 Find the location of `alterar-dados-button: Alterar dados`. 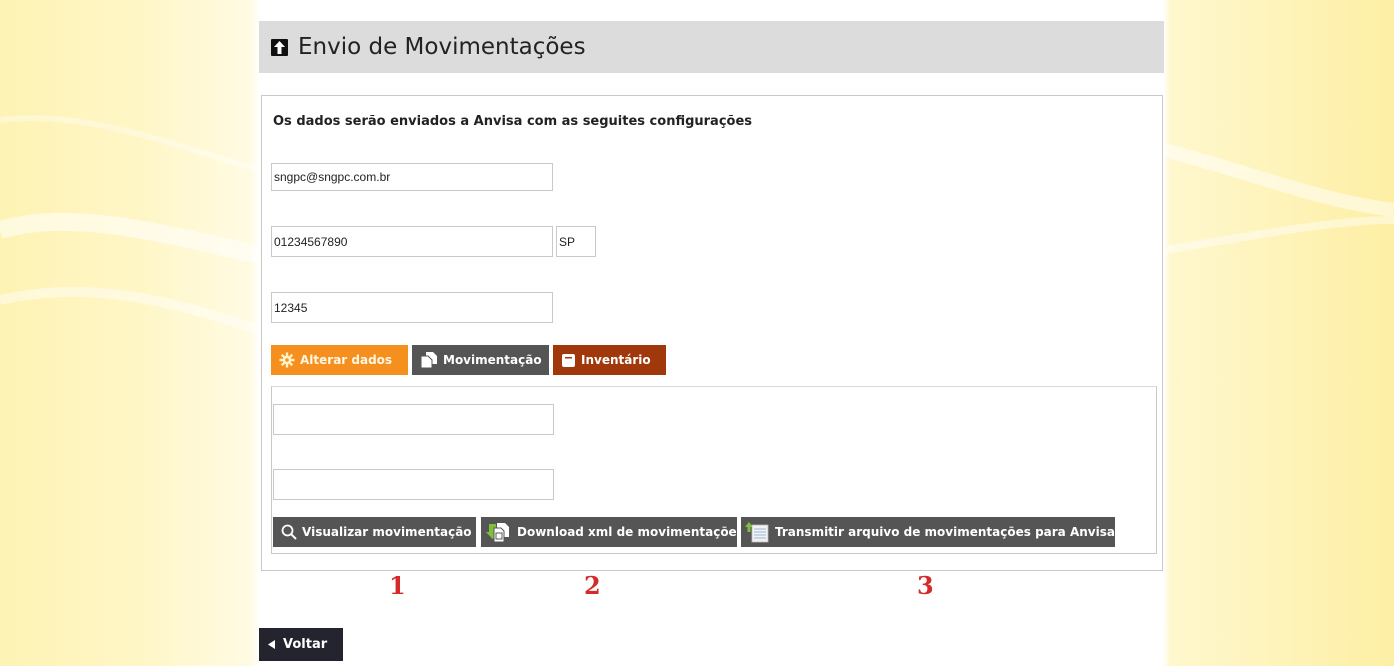

alterar-dados-button: Alterar dados is located at coordinates (339, 360).